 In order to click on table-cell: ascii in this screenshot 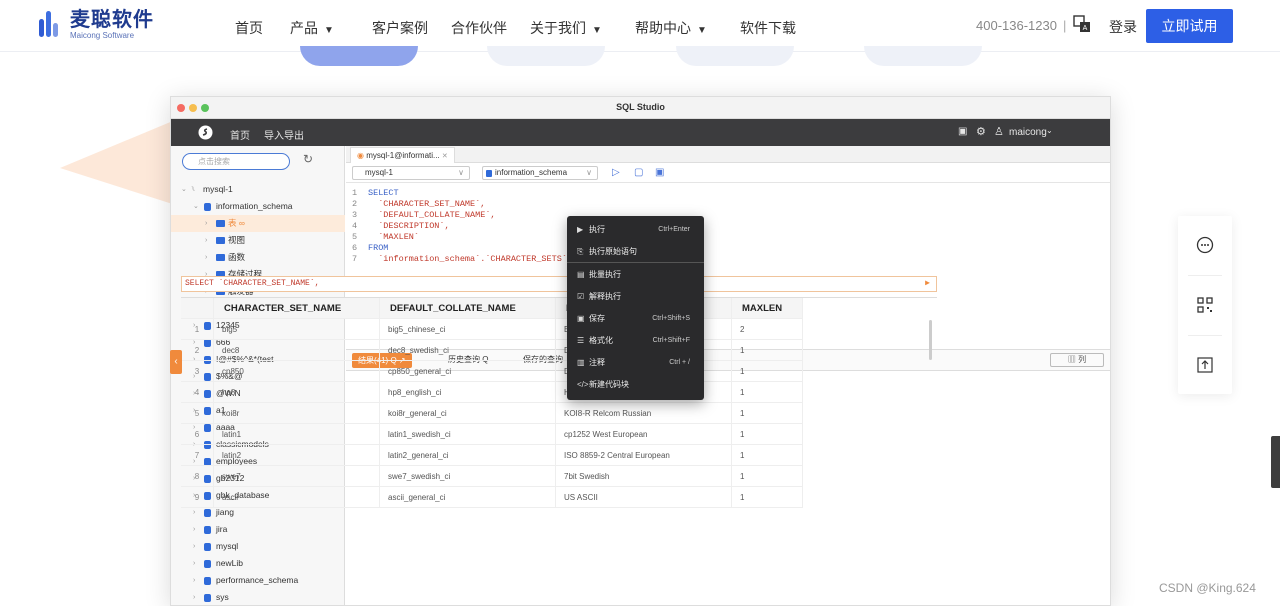, I will do `click(301, 497)`.